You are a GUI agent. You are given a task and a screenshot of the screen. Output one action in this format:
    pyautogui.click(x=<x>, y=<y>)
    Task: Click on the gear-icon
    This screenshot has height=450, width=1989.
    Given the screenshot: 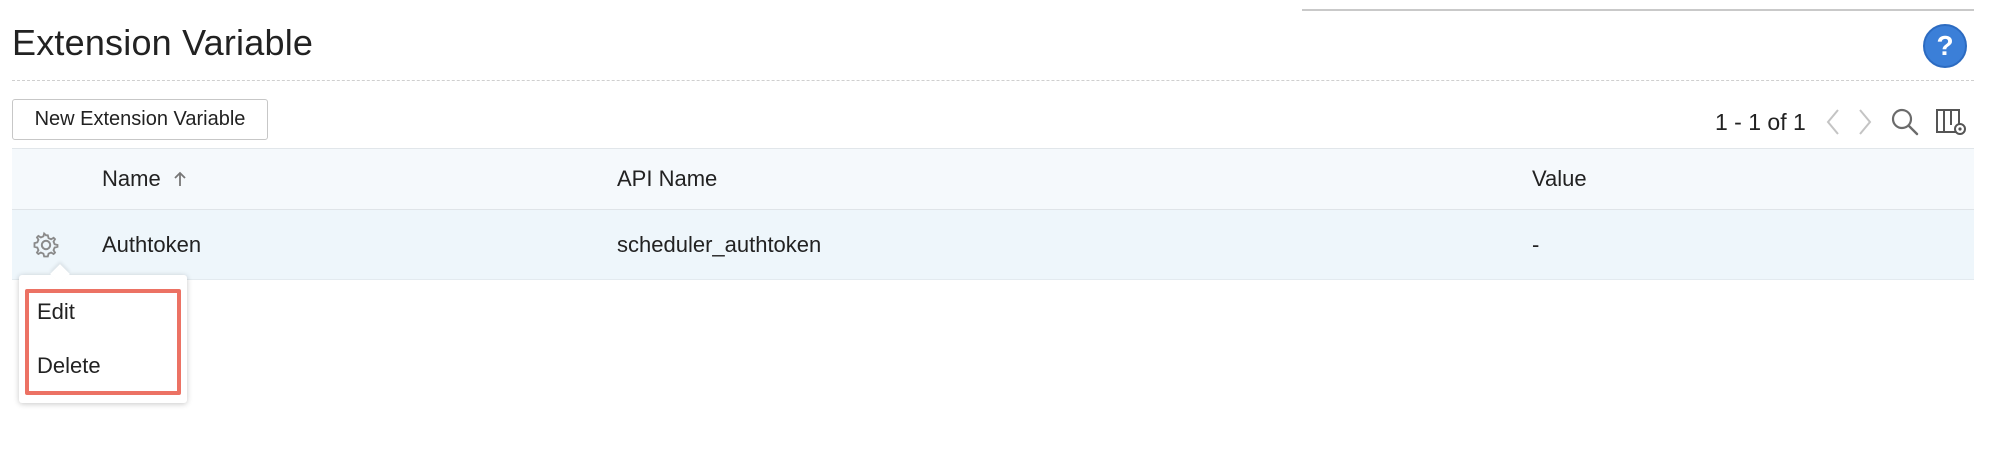 What is the action you would take?
    pyautogui.click(x=46, y=245)
    